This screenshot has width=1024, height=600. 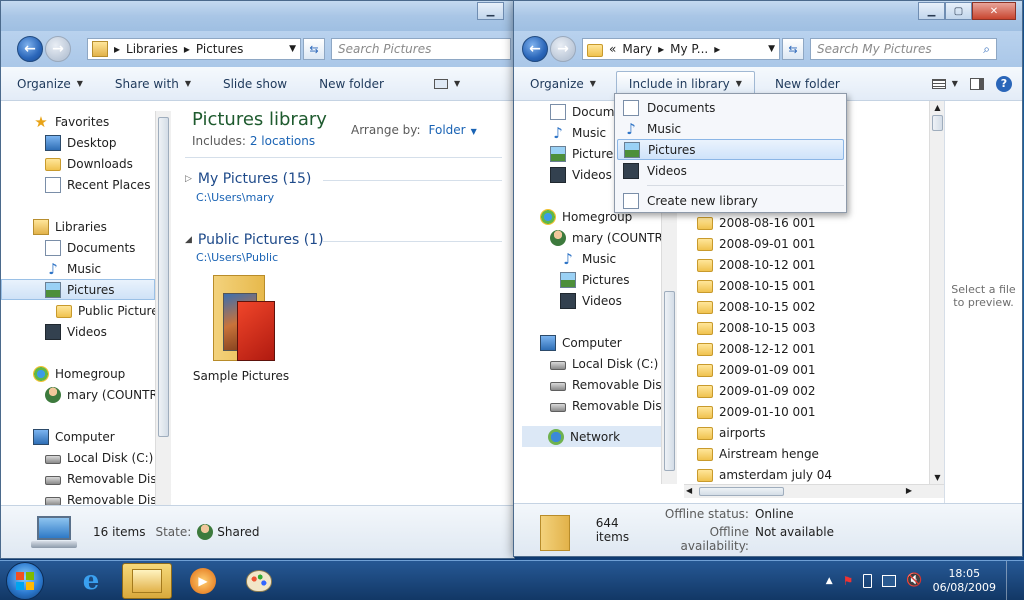 I want to click on list-item: 2009-01-10 001, so click(x=822, y=411).